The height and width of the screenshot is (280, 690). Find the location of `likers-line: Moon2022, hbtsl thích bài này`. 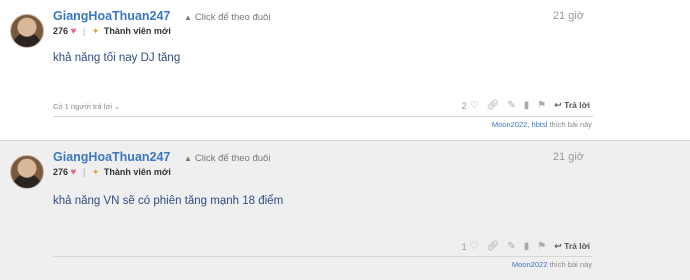

likers-line: Moon2022, hbtsl thích bài này is located at coordinates (542, 124).